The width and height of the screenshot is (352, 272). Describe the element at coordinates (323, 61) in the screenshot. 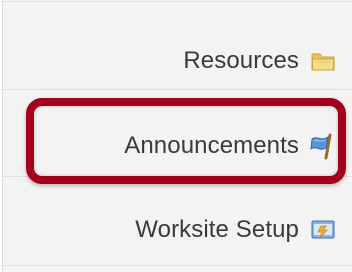

I see `folder-icon` at that location.